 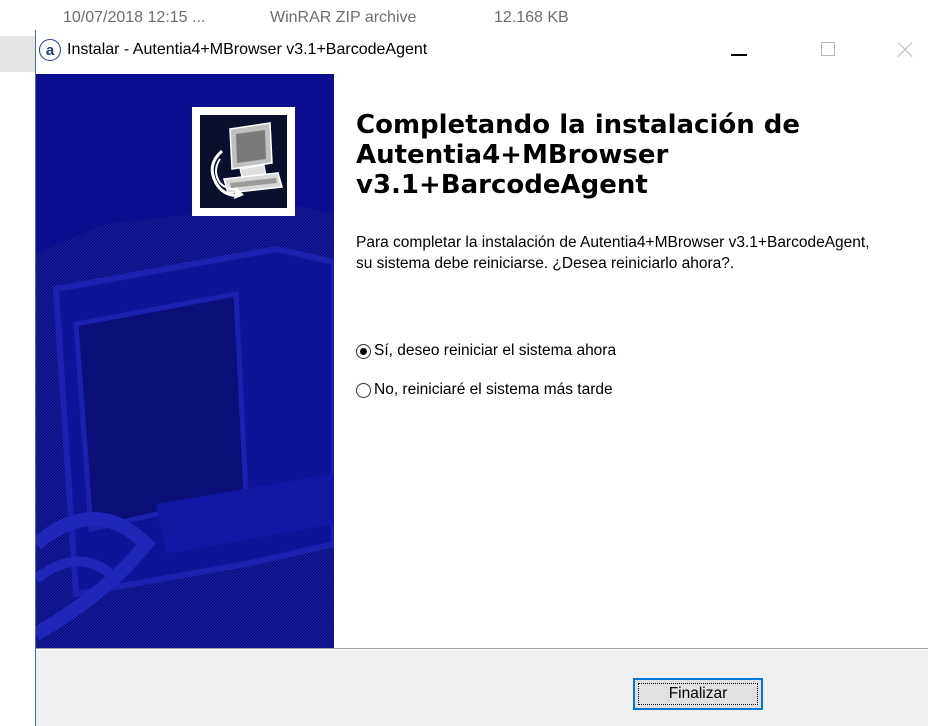 I want to click on background-file-type: WinRAR ZIP archive, so click(x=343, y=17).